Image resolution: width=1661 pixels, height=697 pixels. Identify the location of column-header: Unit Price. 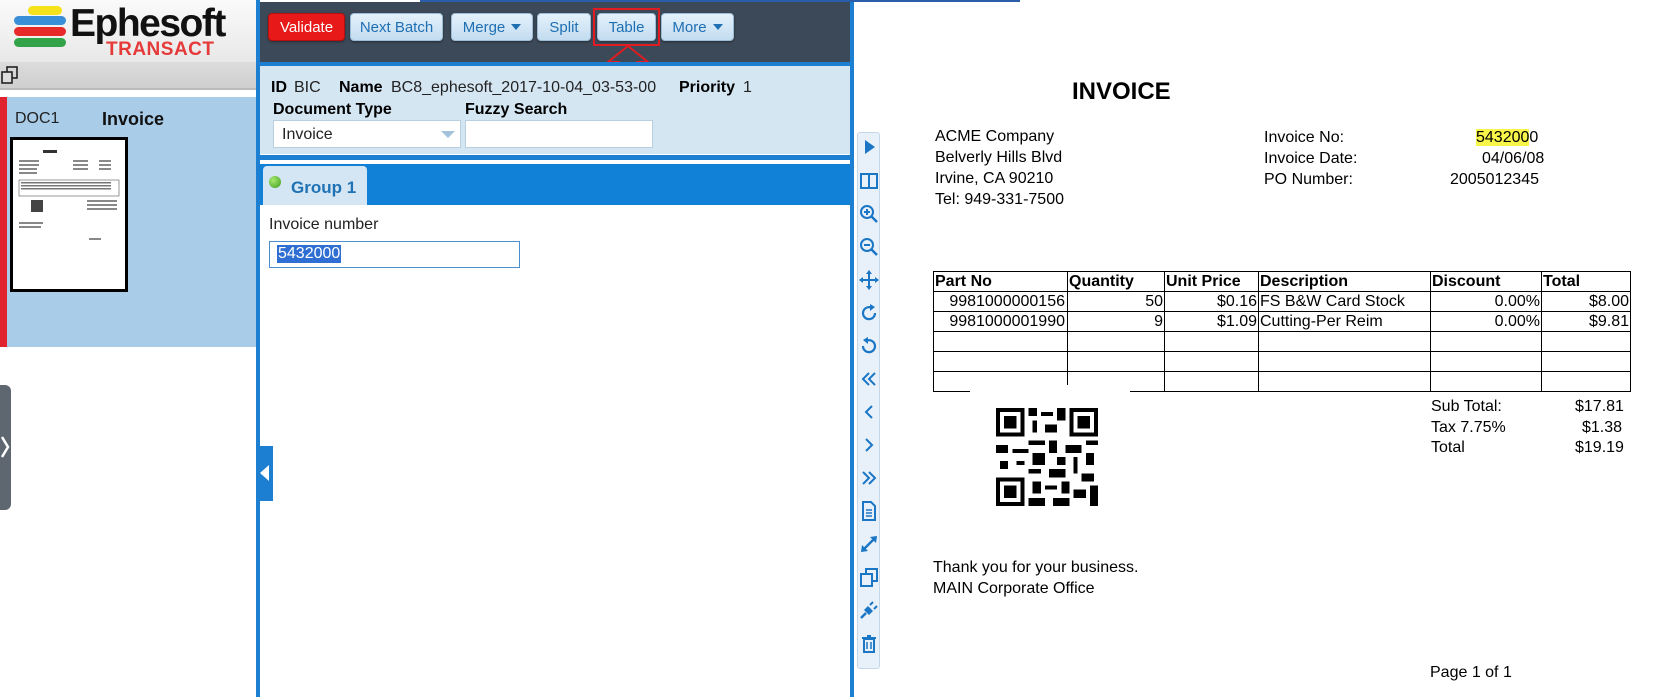
(1211, 281).